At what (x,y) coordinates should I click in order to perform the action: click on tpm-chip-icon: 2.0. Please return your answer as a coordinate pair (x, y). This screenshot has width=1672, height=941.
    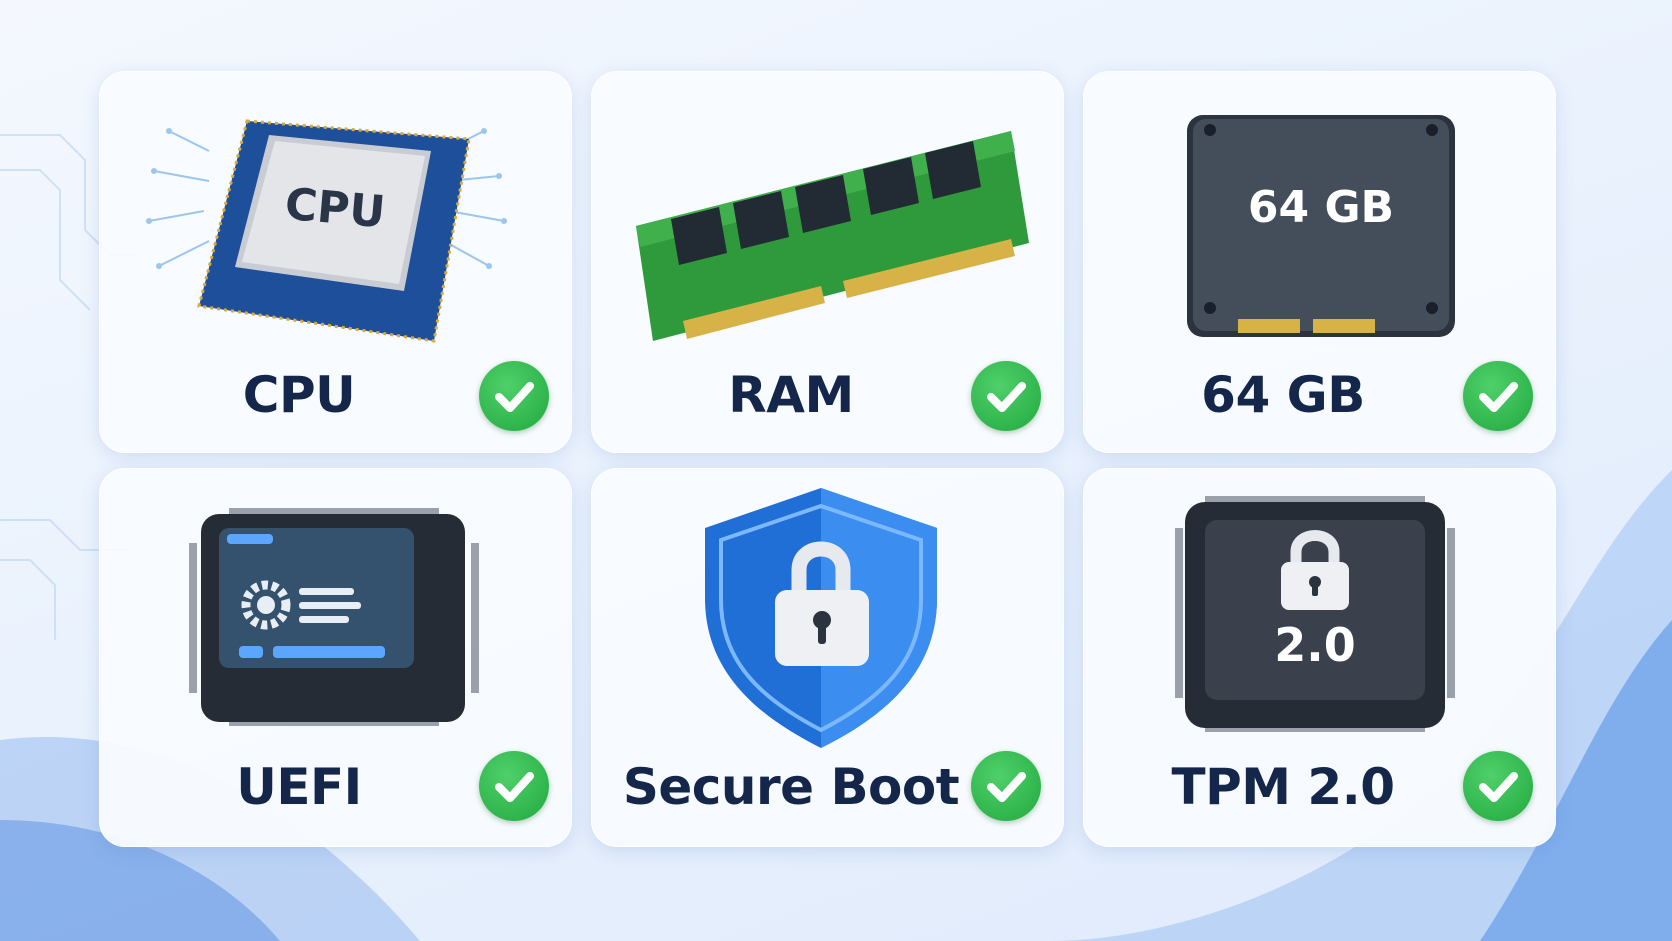
    Looking at the image, I should click on (1315, 614).